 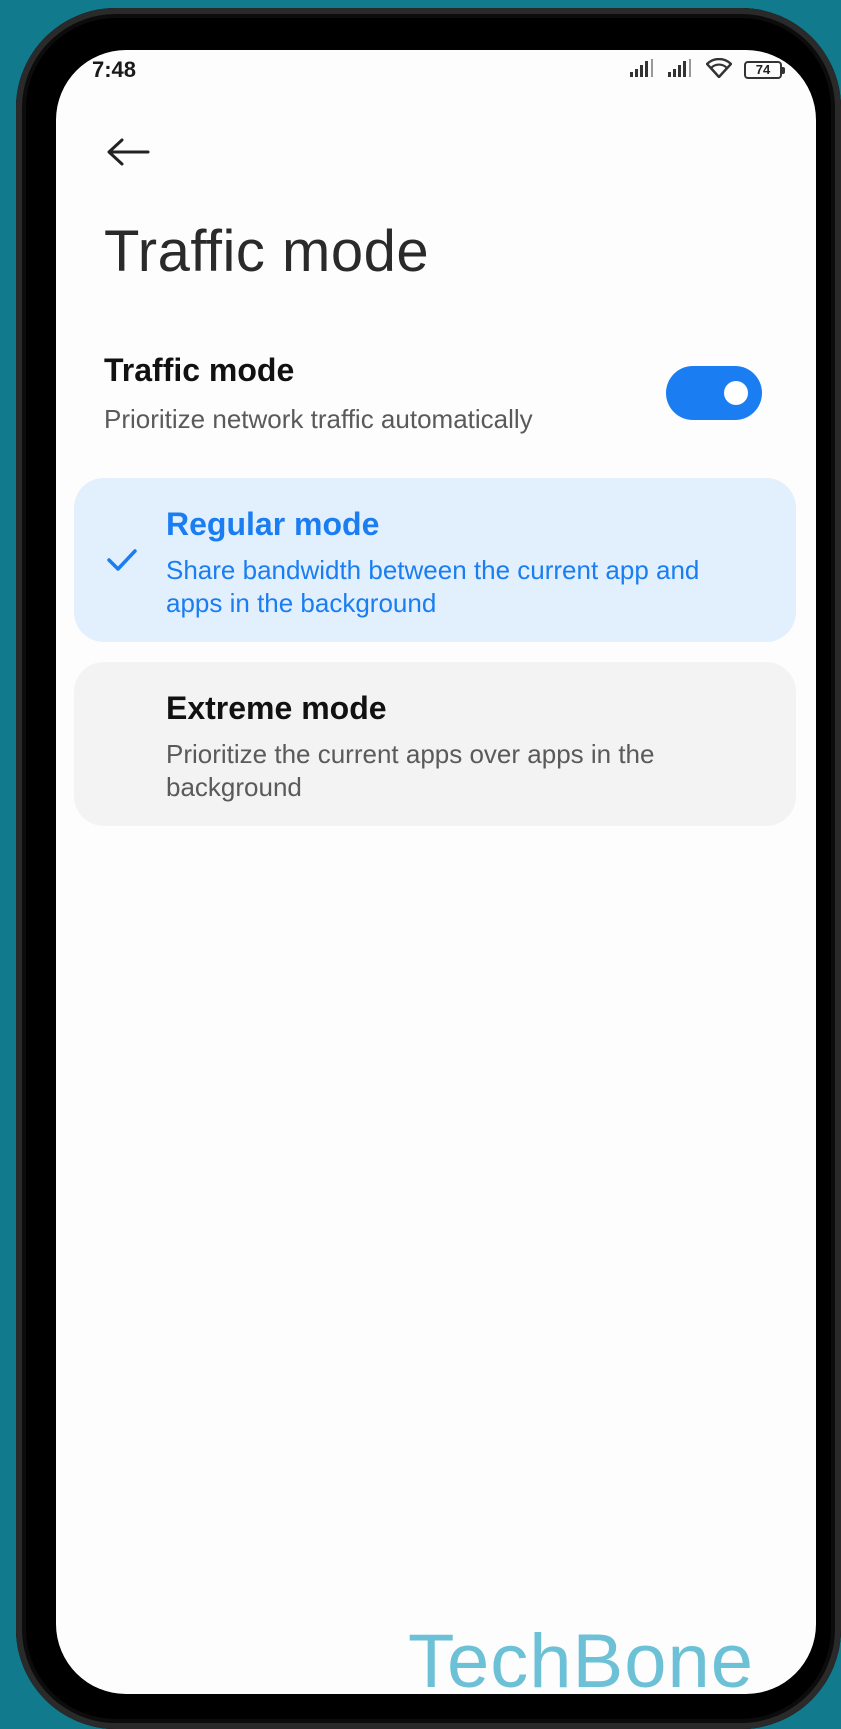 I want to click on arrow-left-icon, so click(x=128, y=154).